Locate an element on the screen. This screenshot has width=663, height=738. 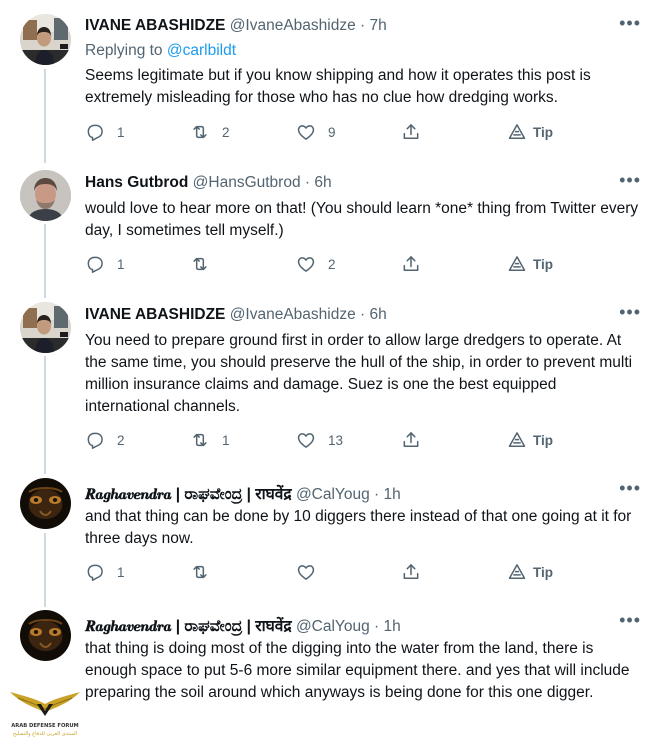
tweet-actions: 1 Tip is located at coordinates (325, 573).